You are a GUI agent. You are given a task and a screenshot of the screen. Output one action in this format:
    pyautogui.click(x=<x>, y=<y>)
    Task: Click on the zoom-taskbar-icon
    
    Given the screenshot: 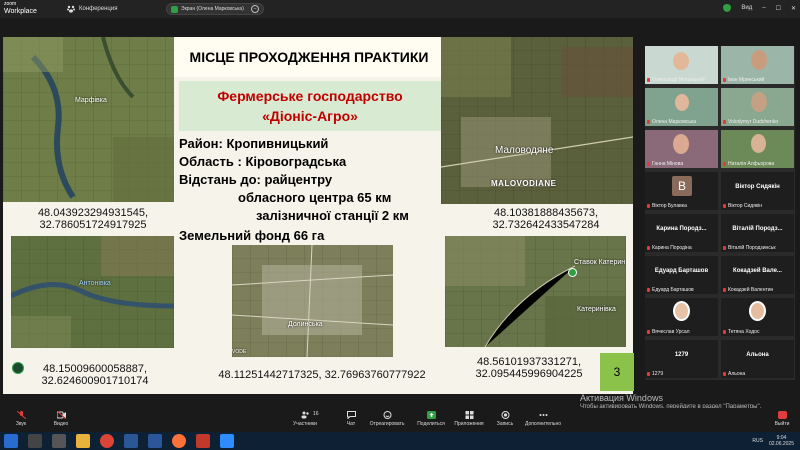 What is the action you would take?
    pyautogui.click(x=227, y=441)
    